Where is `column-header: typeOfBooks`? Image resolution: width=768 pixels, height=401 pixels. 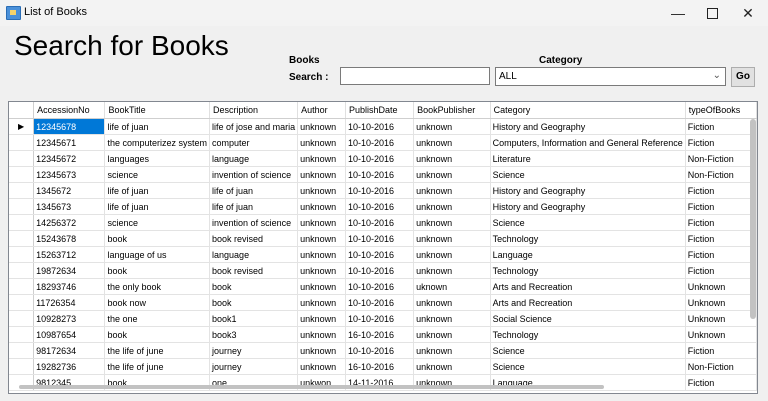
column-header: typeOfBooks is located at coordinates (721, 110).